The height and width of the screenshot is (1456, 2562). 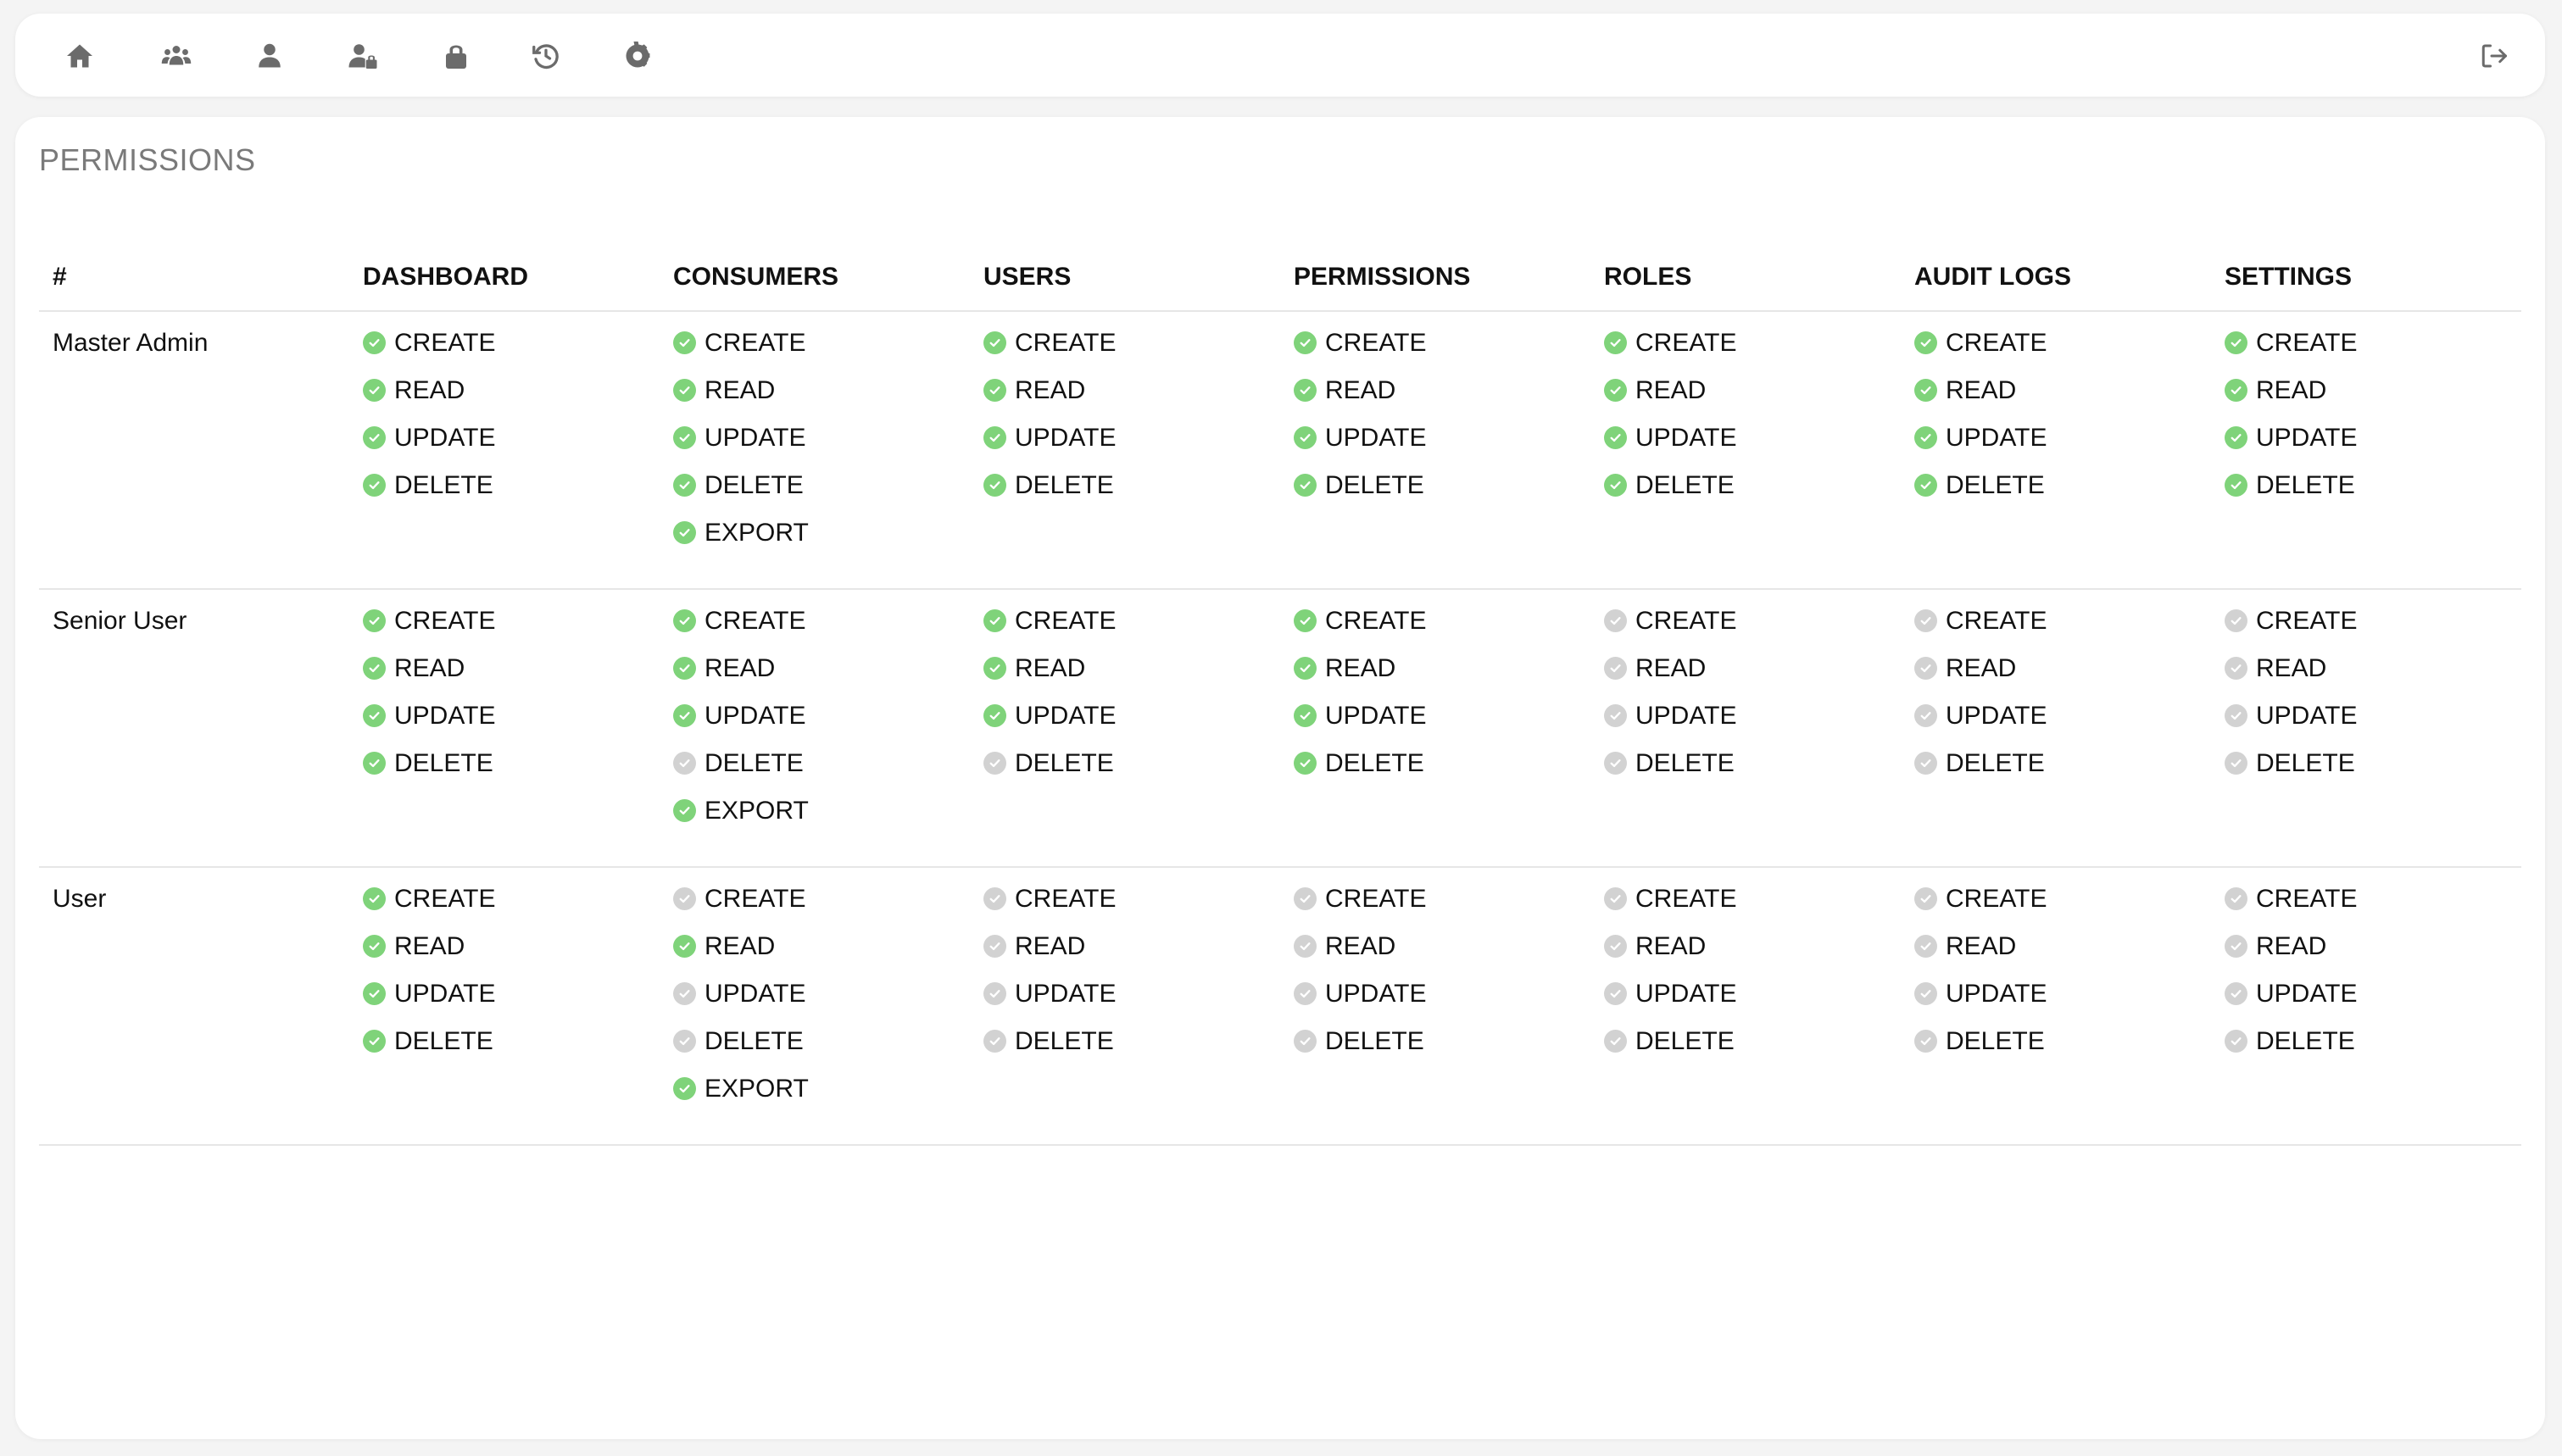 I want to click on permission-cell-dashboard: CREATE READ UPDATE DELETE, so click(x=429, y=424).